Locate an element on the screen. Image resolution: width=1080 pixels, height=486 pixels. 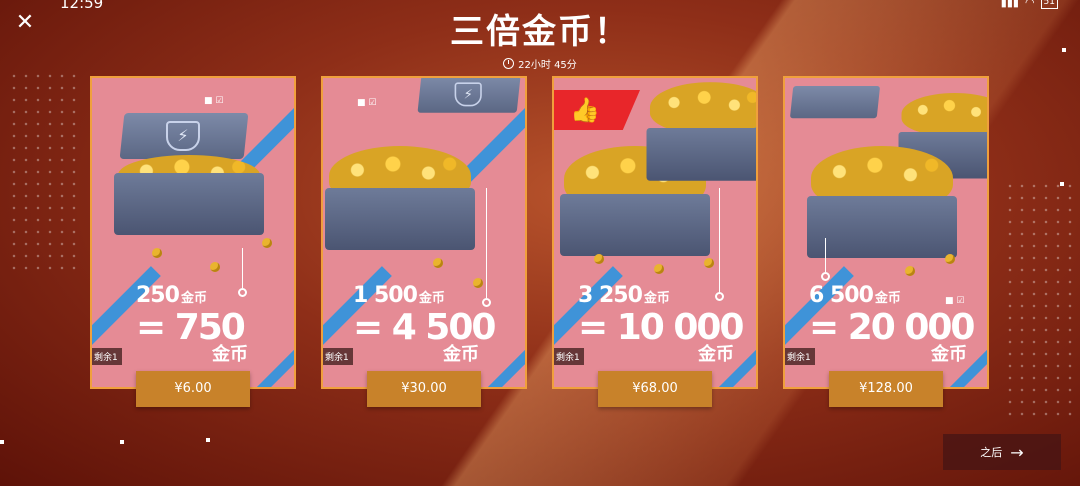
coin-amount: 1 500 金币 = 4 500 金币 is located at coordinates (424, 323).